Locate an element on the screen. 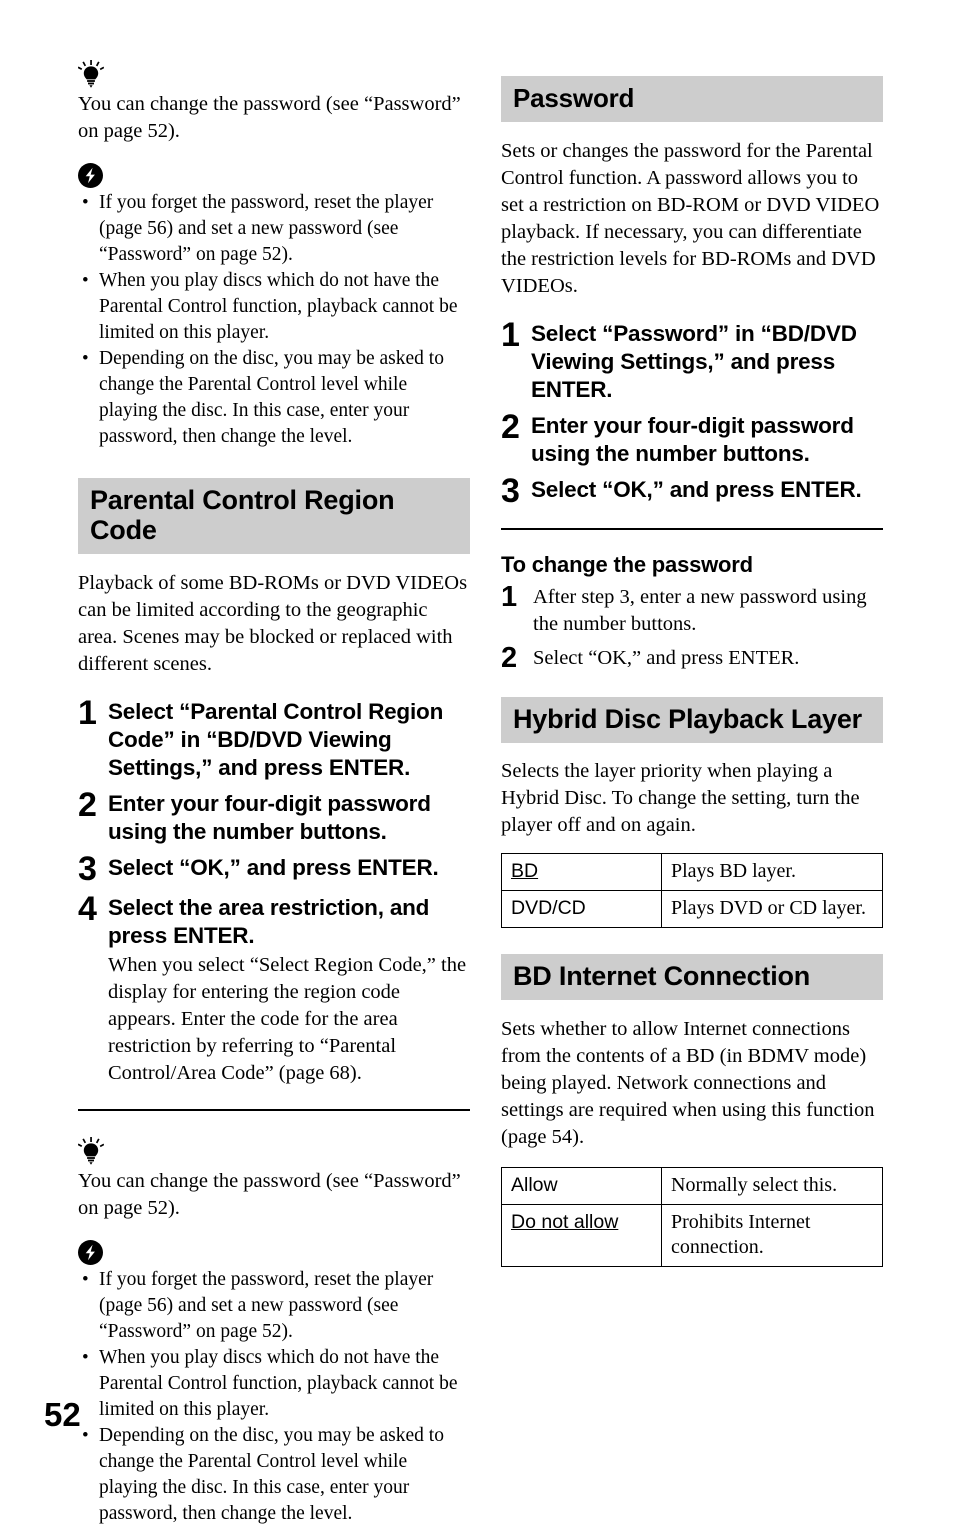 The width and height of the screenshot is (954, 1527). divider-rule-right is located at coordinates (692, 529).